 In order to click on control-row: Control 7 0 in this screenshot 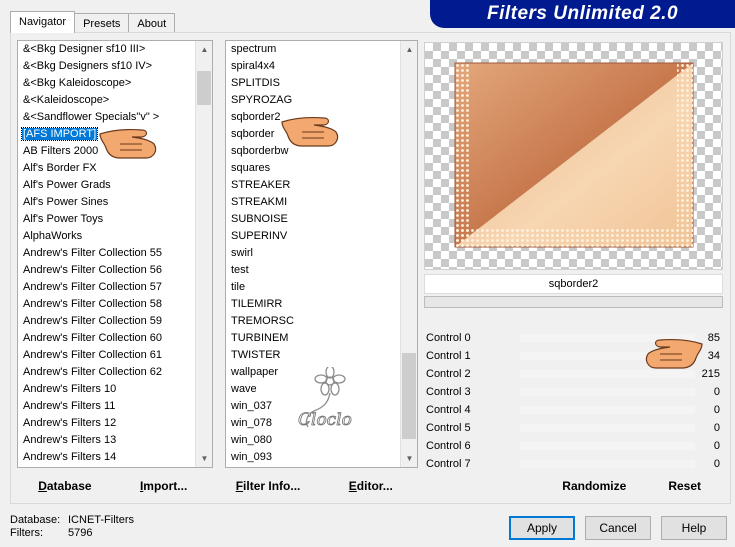, I will do `click(573, 464)`.